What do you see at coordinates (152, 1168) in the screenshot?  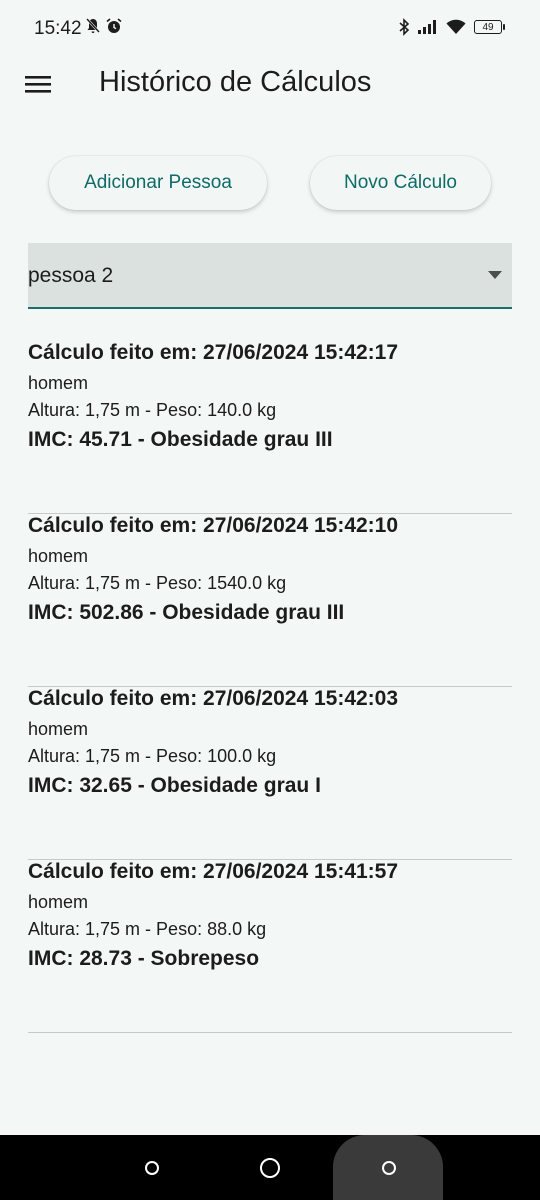 I see `nav-back-button` at bounding box center [152, 1168].